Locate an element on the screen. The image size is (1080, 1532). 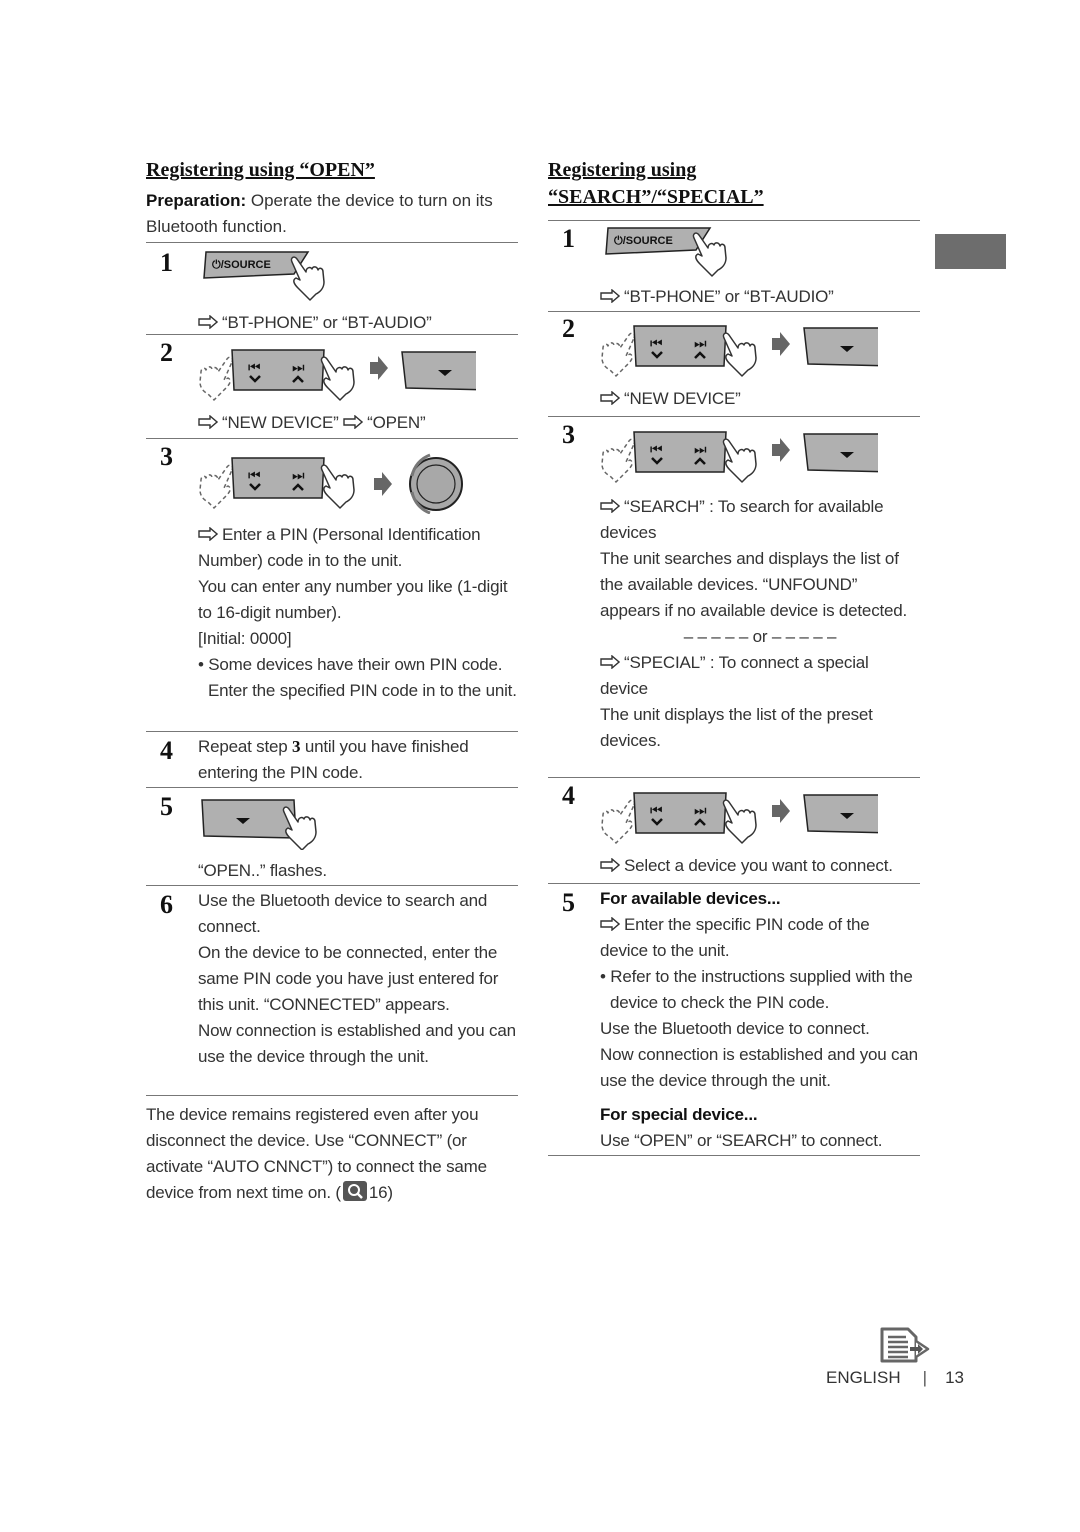
section-heading-search-special: Registering using “SEARCH”/“SPECIAL” is located at coordinates (734, 184).